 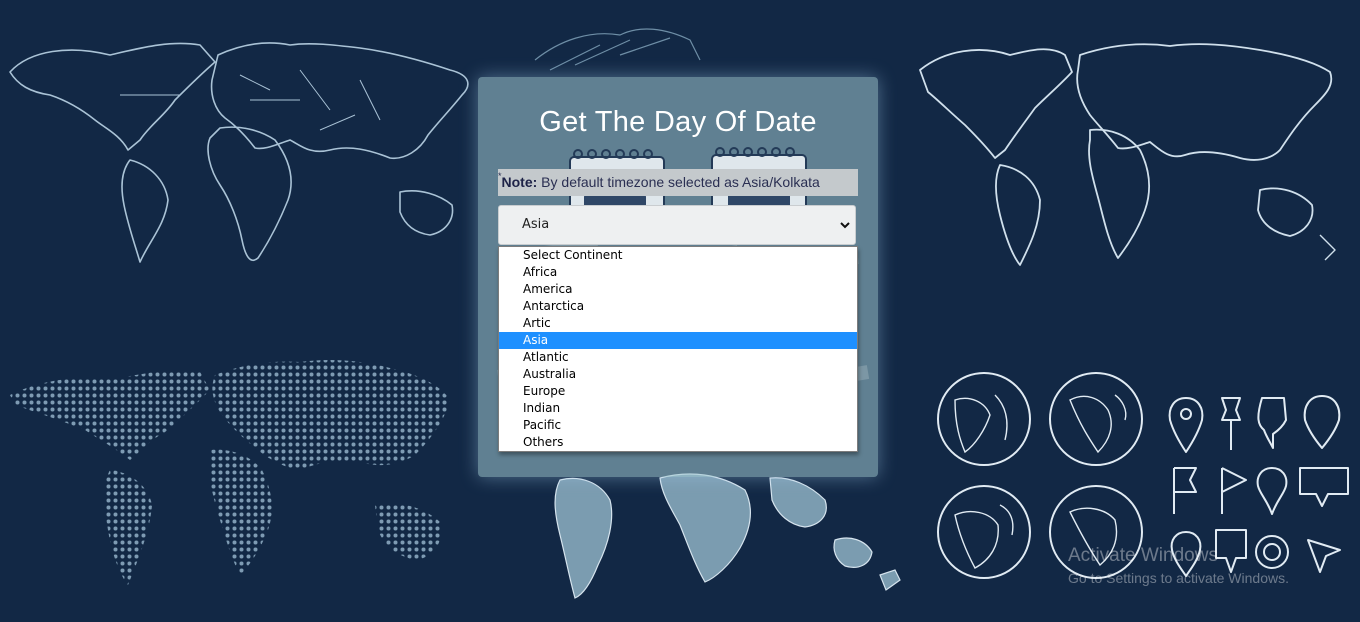 What do you see at coordinates (678, 425) in the screenshot?
I see `option-pacific: Pacific` at bounding box center [678, 425].